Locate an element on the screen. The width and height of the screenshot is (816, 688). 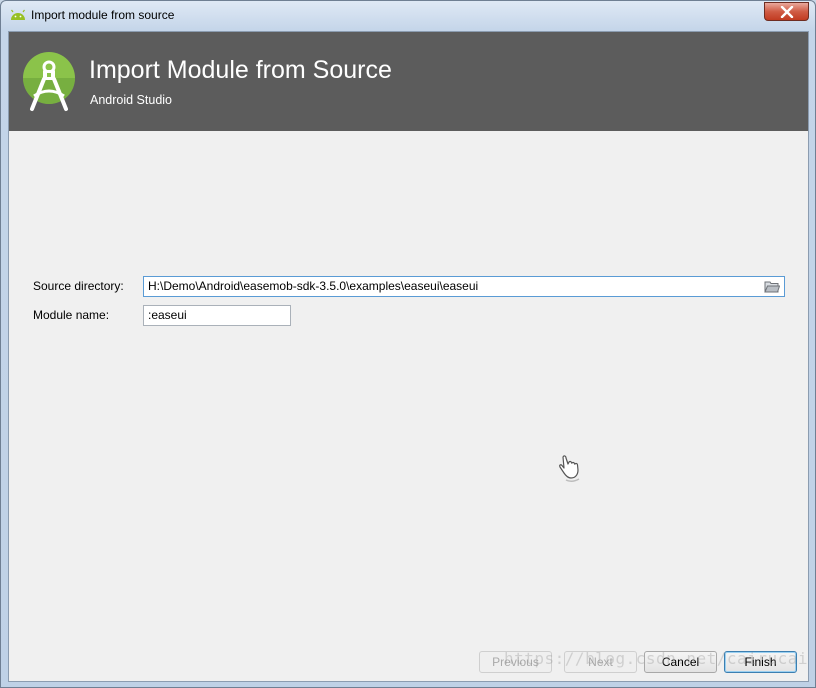
page-title: Import Module from Source is located at coordinates (240, 70).